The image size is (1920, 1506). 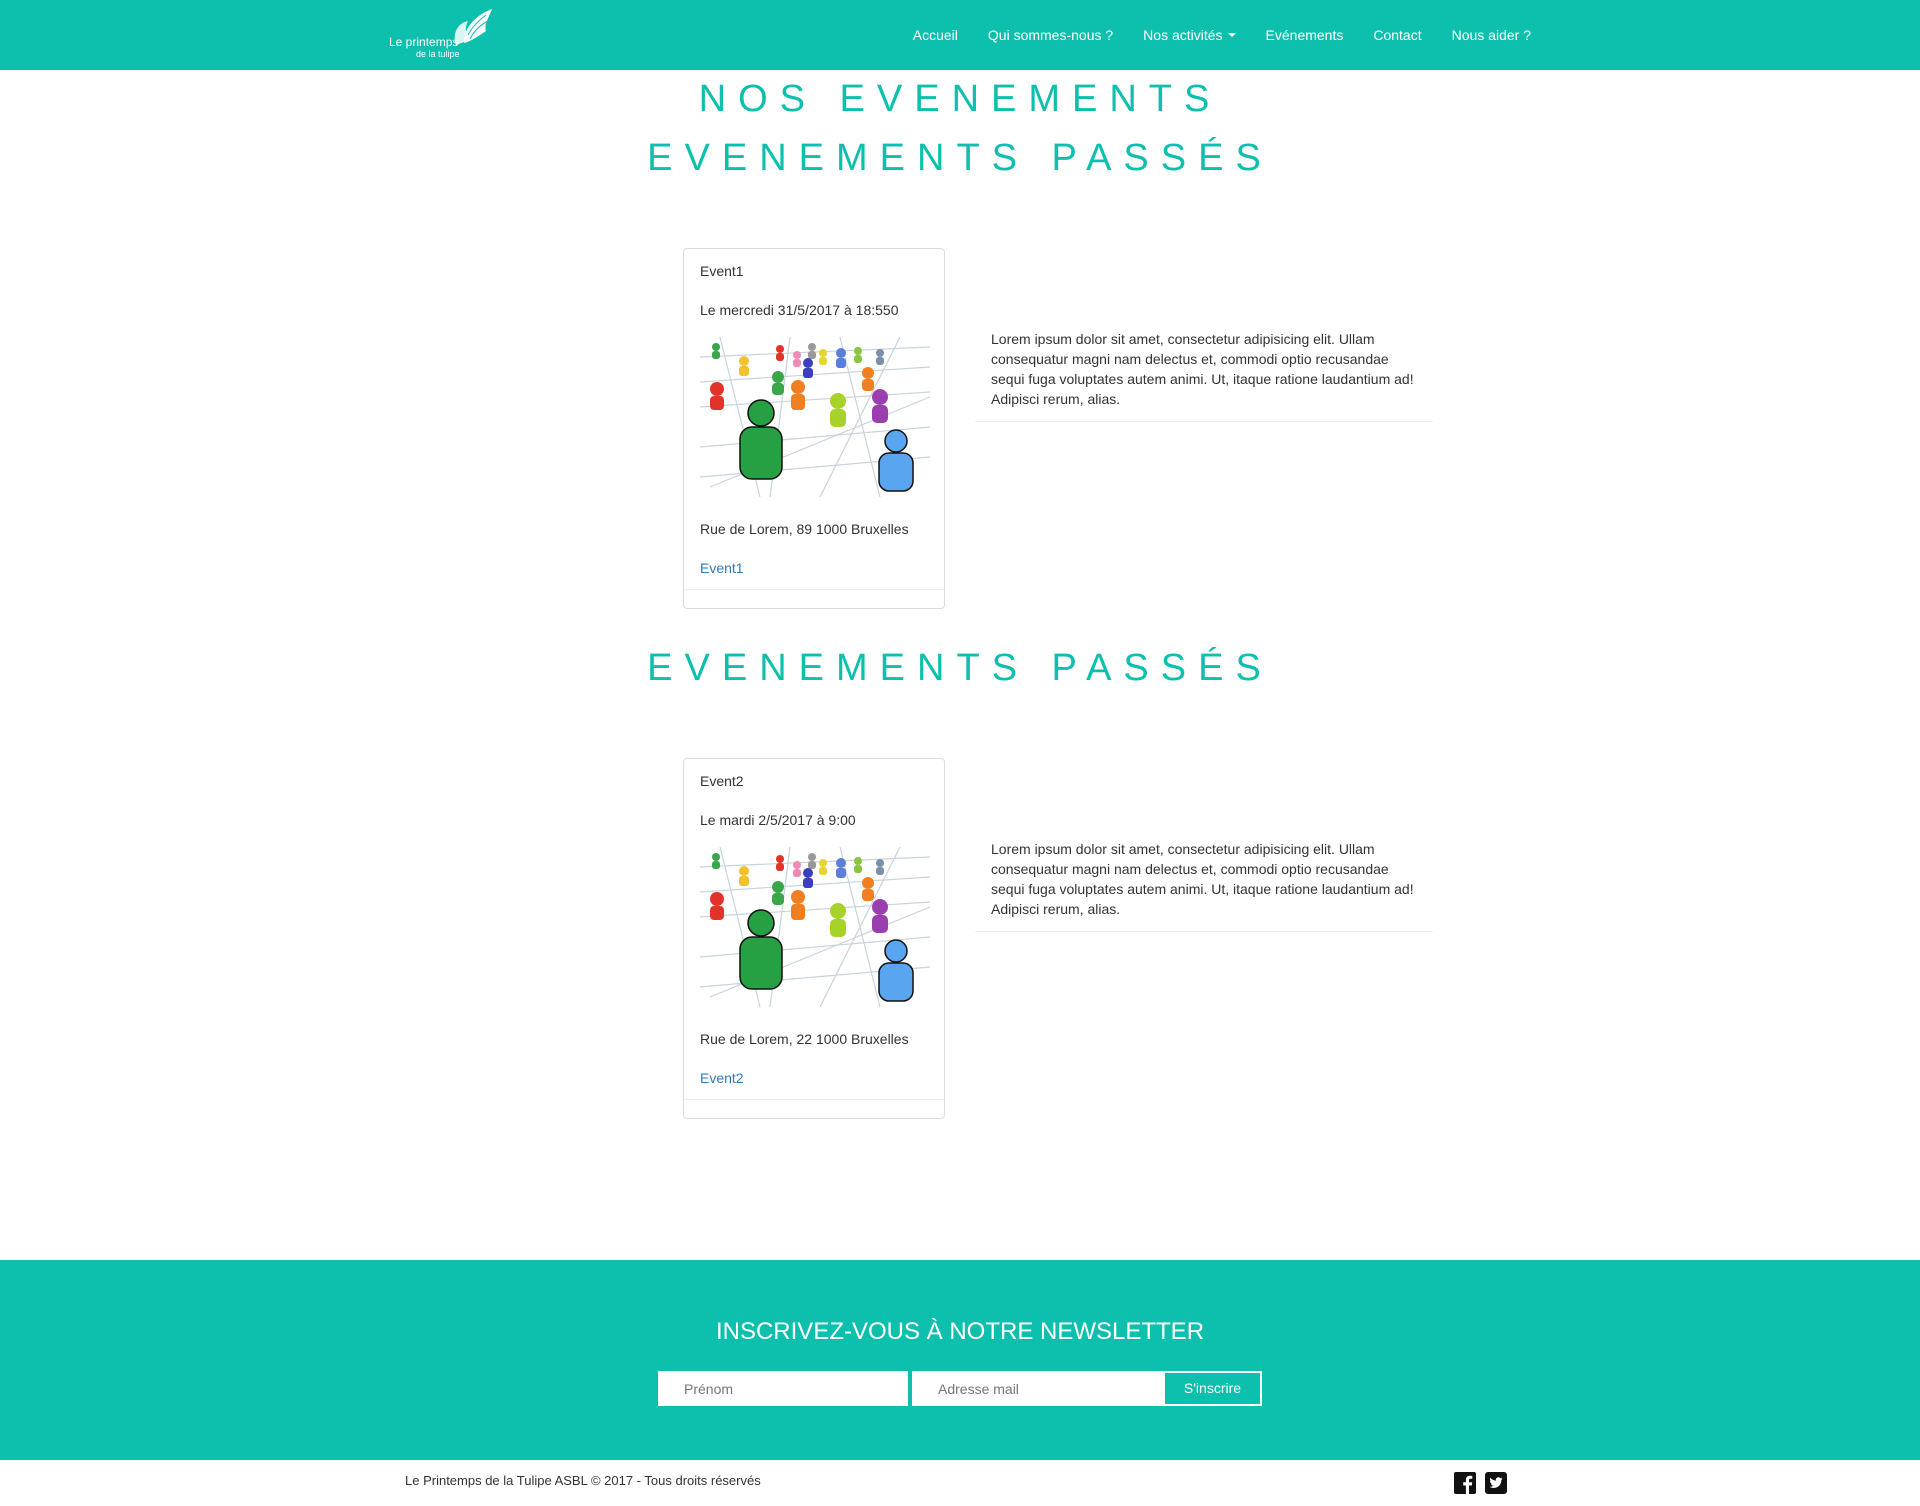 I want to click on event-address: Rue de Lorem, 22 1000 Bruxelles, so click(x=804, y=1039).